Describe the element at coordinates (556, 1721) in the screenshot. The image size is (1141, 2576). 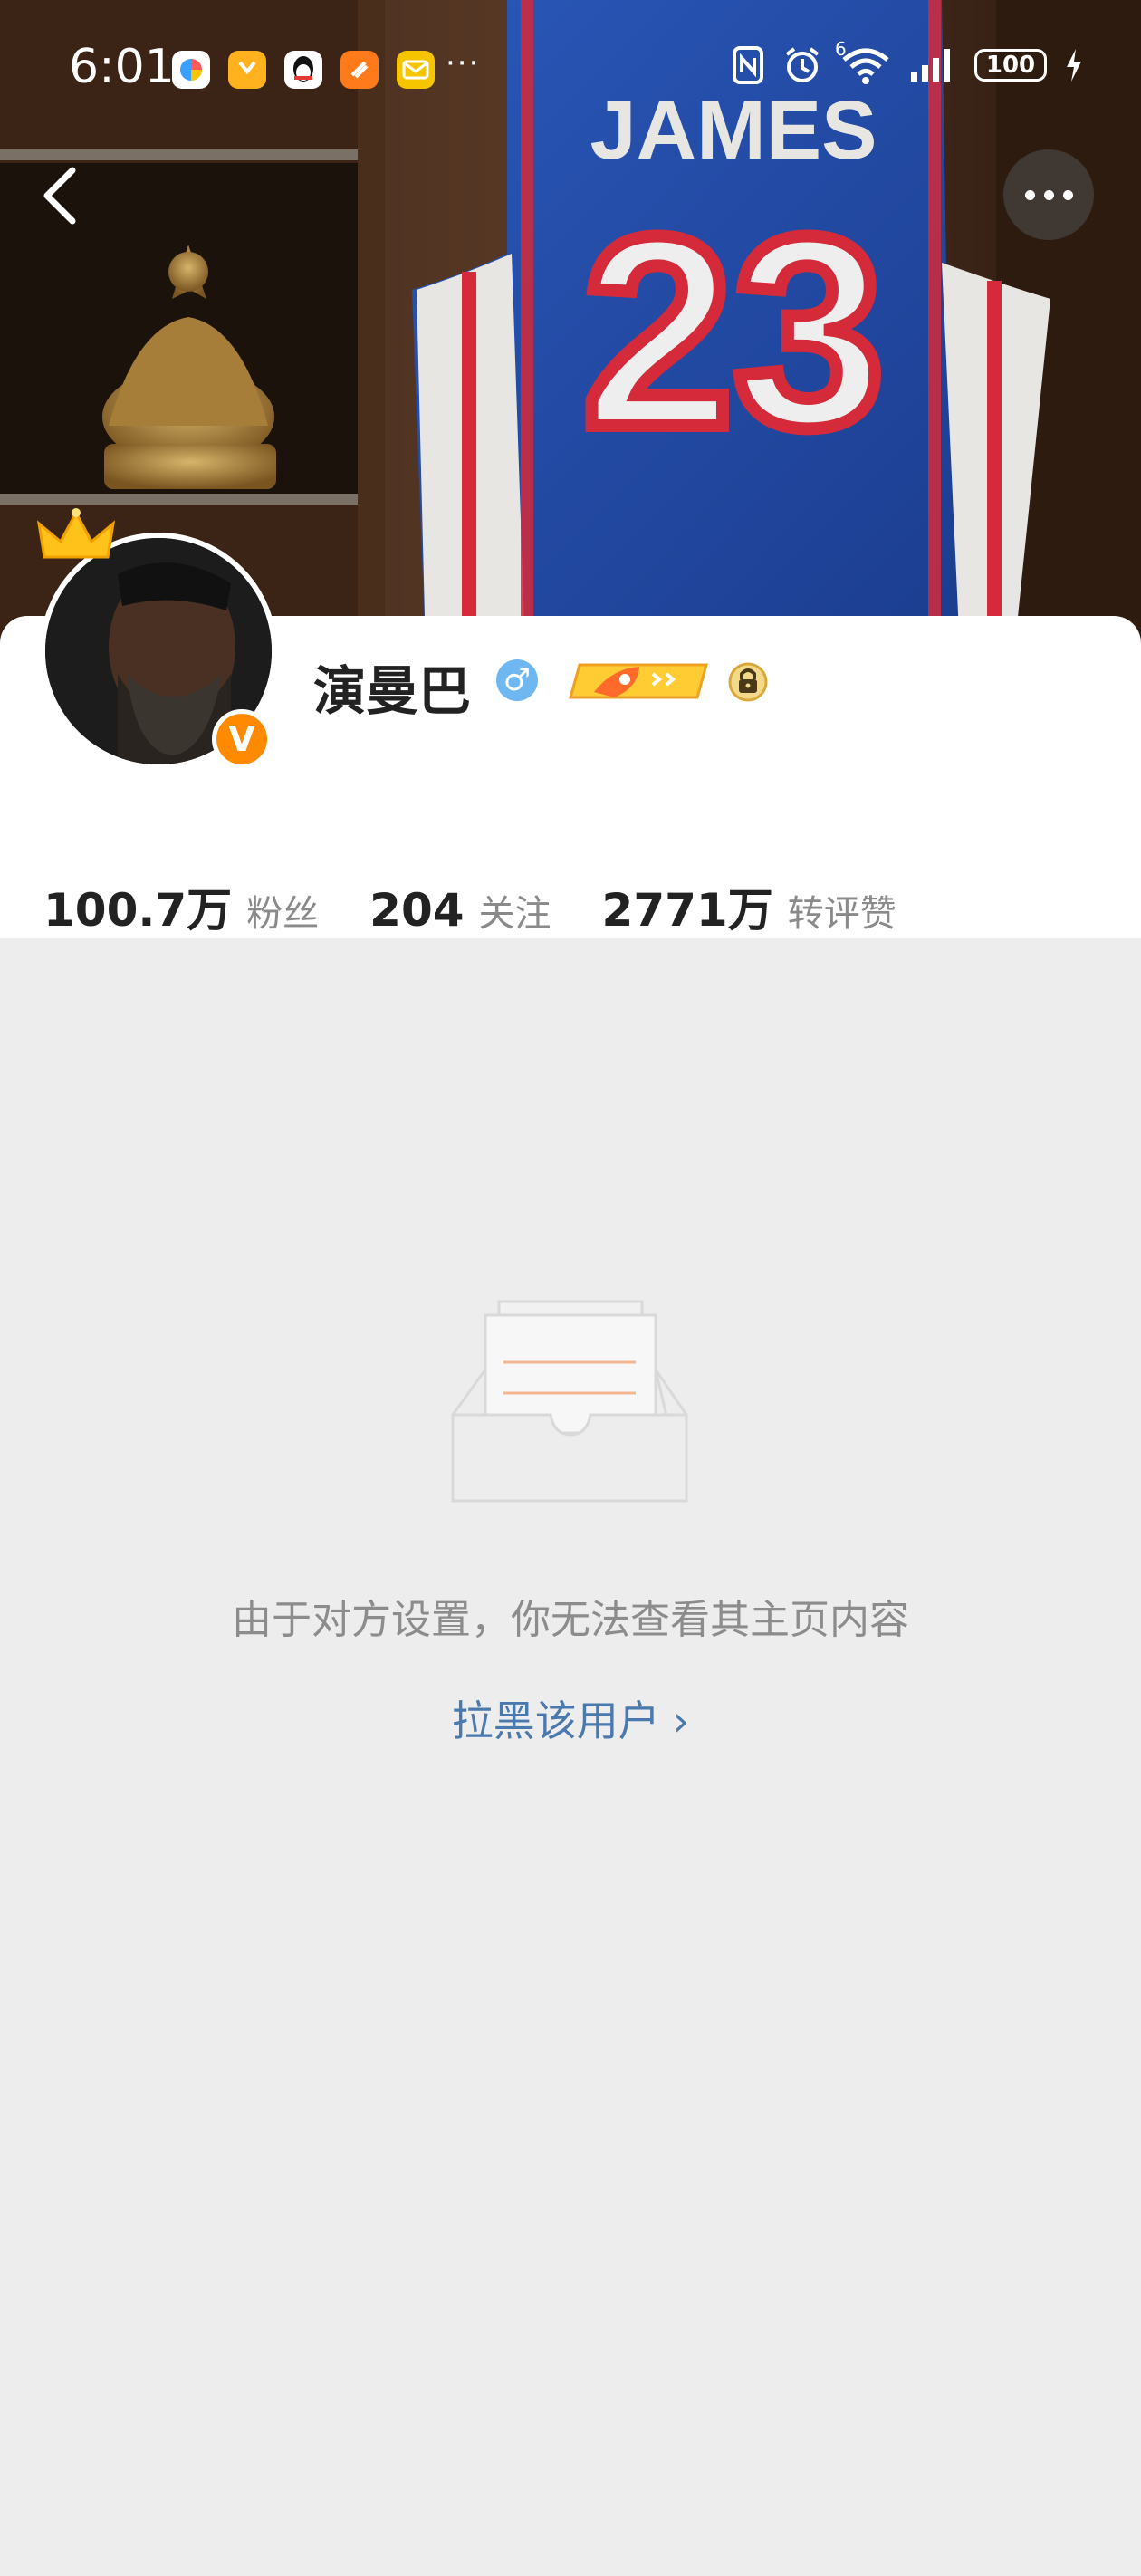
I see `block-user-label: 拉黑该用户` at that location.